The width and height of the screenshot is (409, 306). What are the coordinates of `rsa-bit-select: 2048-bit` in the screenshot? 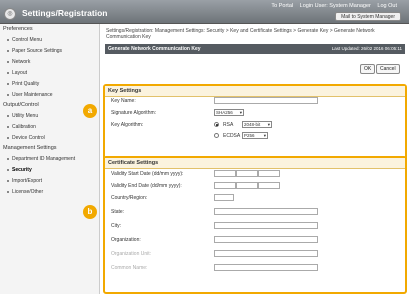 It's located at (257, 124).